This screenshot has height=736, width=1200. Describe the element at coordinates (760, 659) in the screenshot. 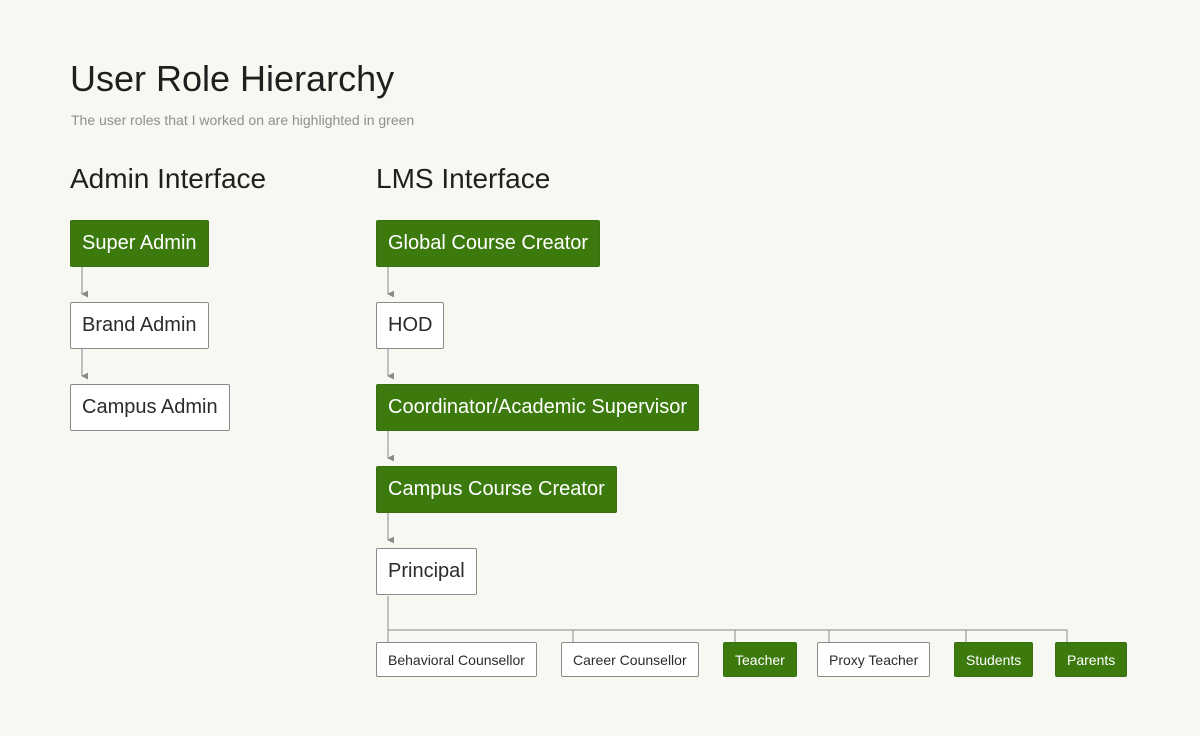

I see `role-teacher: Teacher` at that location.